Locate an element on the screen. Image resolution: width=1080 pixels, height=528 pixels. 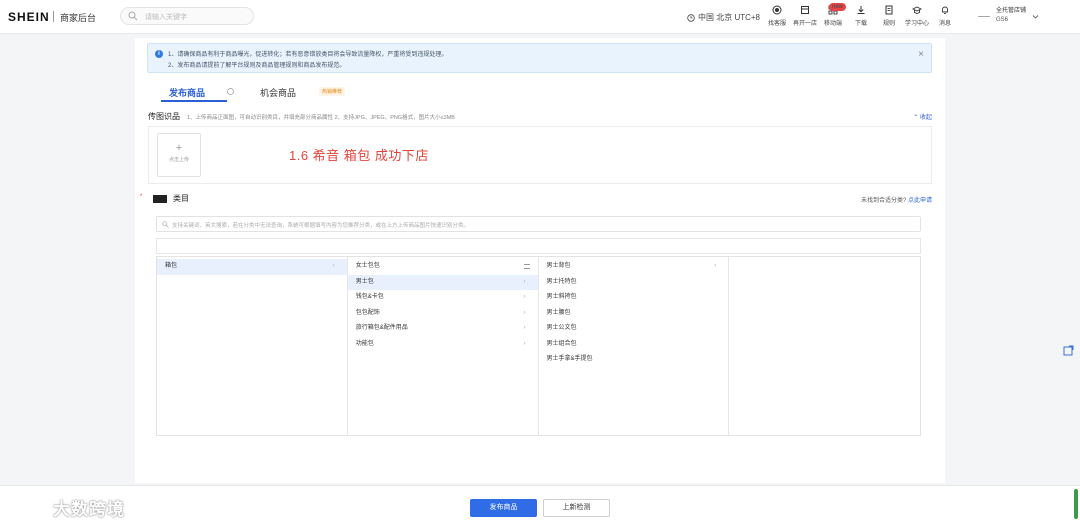
footer-bar: 发布商品 上新检测 is located at coordinates (540, 506).